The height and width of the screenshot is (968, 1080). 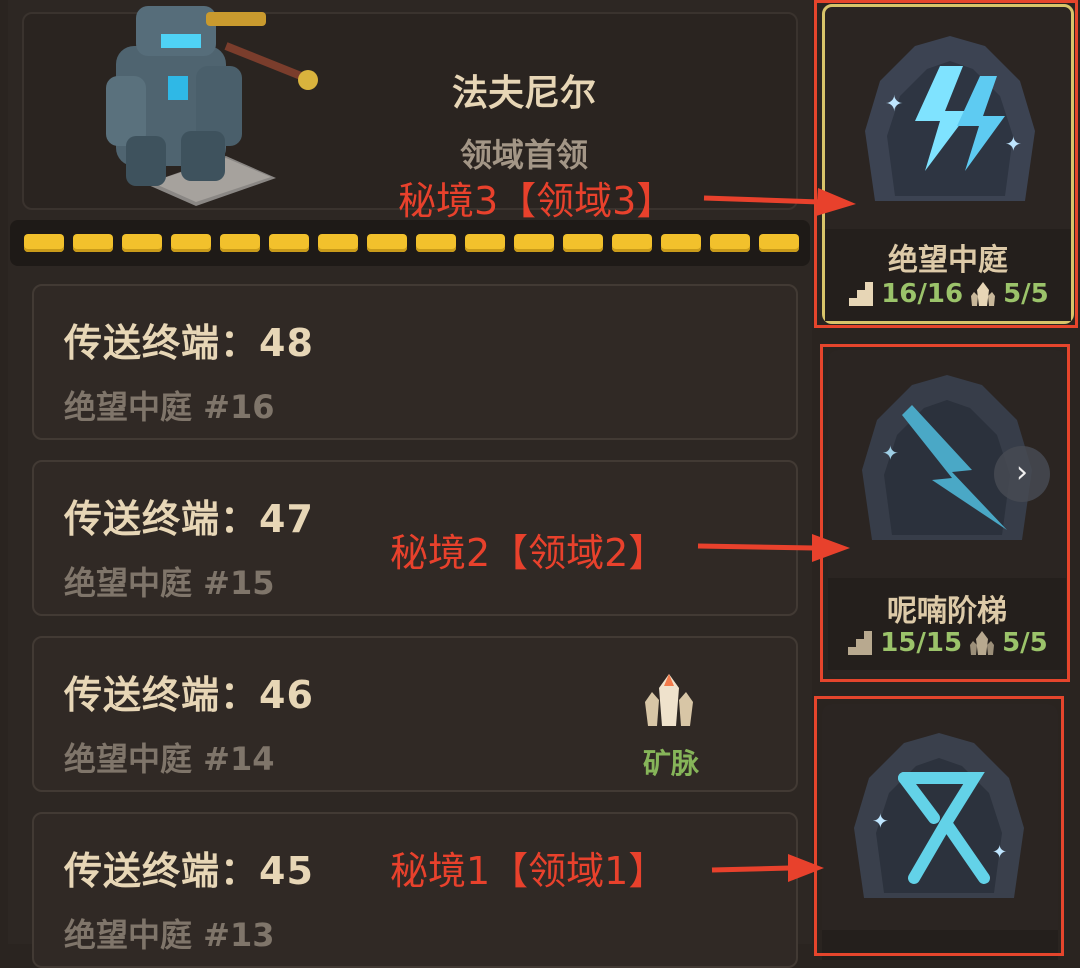 I want to click on terminal-card: 传送终端：46 绝望中庭 #14 矿脉, so click(x=415, y=714).